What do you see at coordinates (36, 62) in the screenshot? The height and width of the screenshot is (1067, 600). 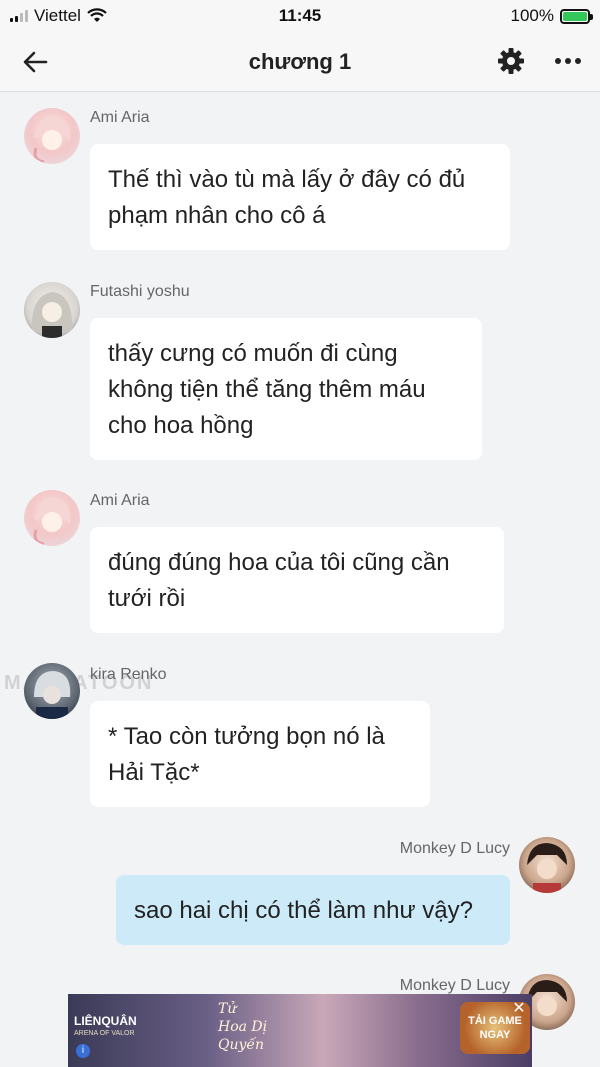 I see `back-arrow-icon` at bounding box center [36, 62].